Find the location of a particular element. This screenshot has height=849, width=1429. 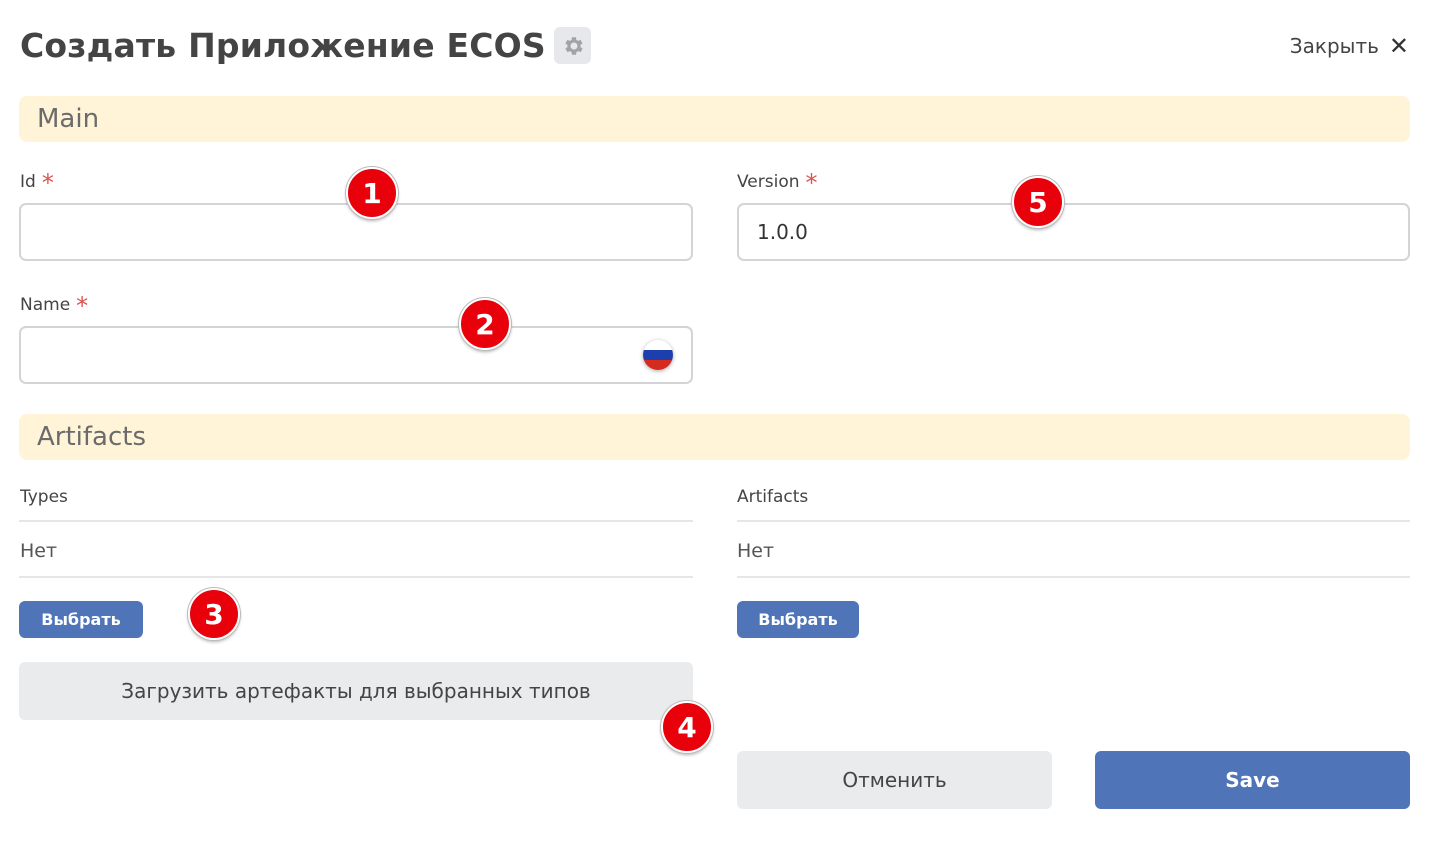

name-input is located at coordinates (356, 355).